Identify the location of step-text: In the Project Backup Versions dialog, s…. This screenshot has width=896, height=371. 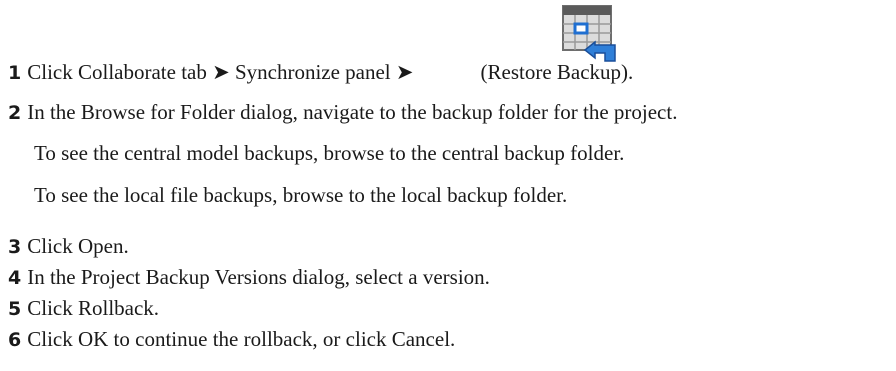
(258, 277).